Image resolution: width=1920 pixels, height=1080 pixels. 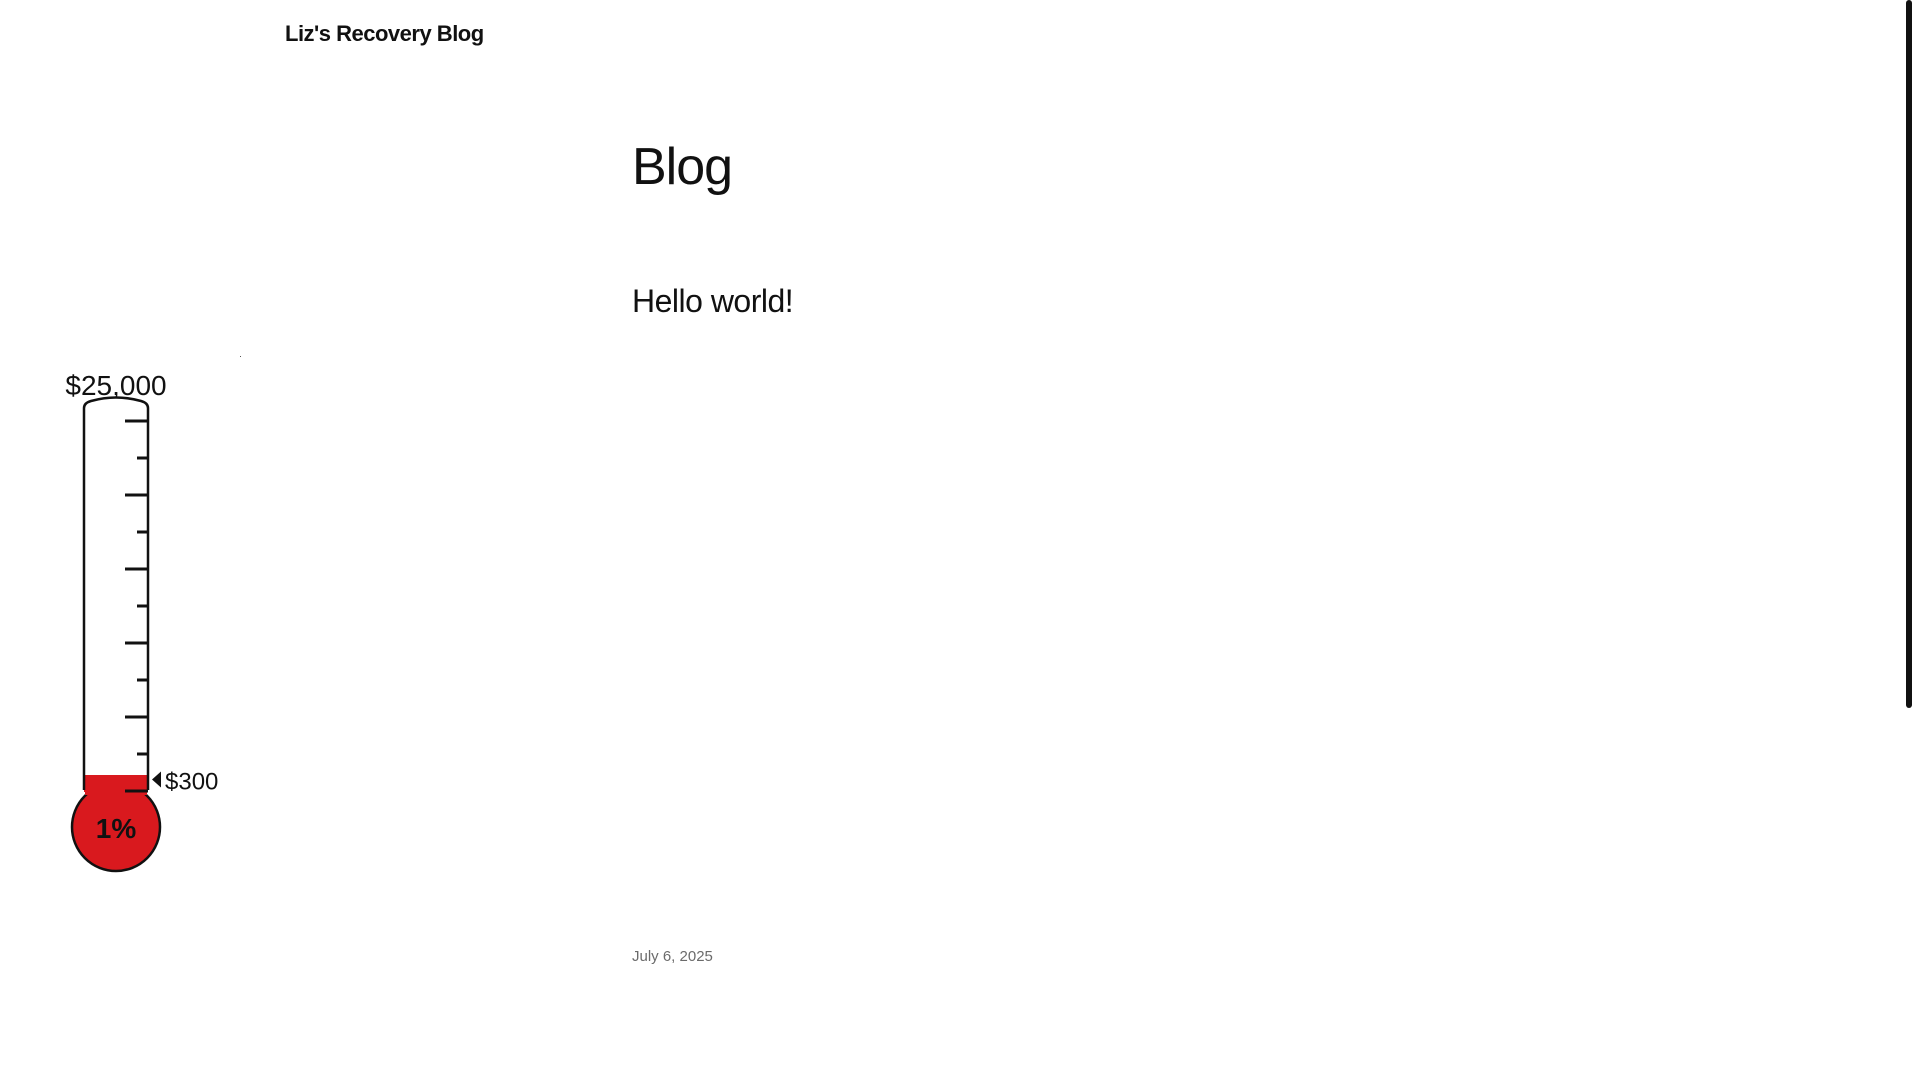 I want to click on post-title-link: Hello world!, so click(x=713, y=301).